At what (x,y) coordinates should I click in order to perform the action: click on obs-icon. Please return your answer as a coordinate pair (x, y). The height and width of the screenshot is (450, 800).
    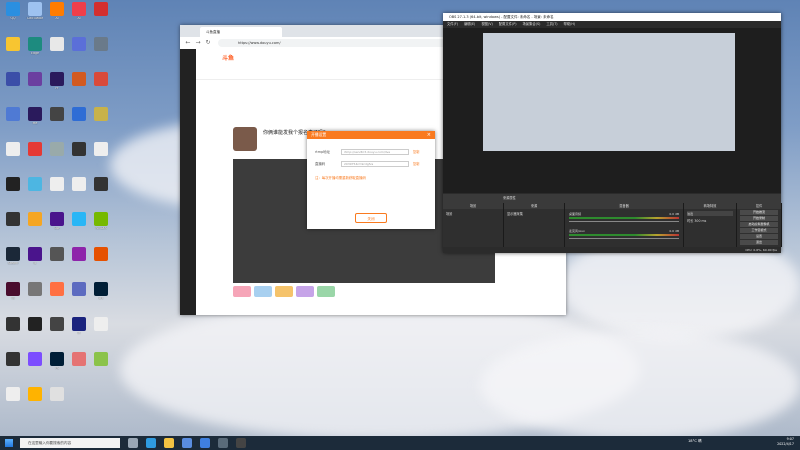
    Looking at the image, I should click on (241, 443).